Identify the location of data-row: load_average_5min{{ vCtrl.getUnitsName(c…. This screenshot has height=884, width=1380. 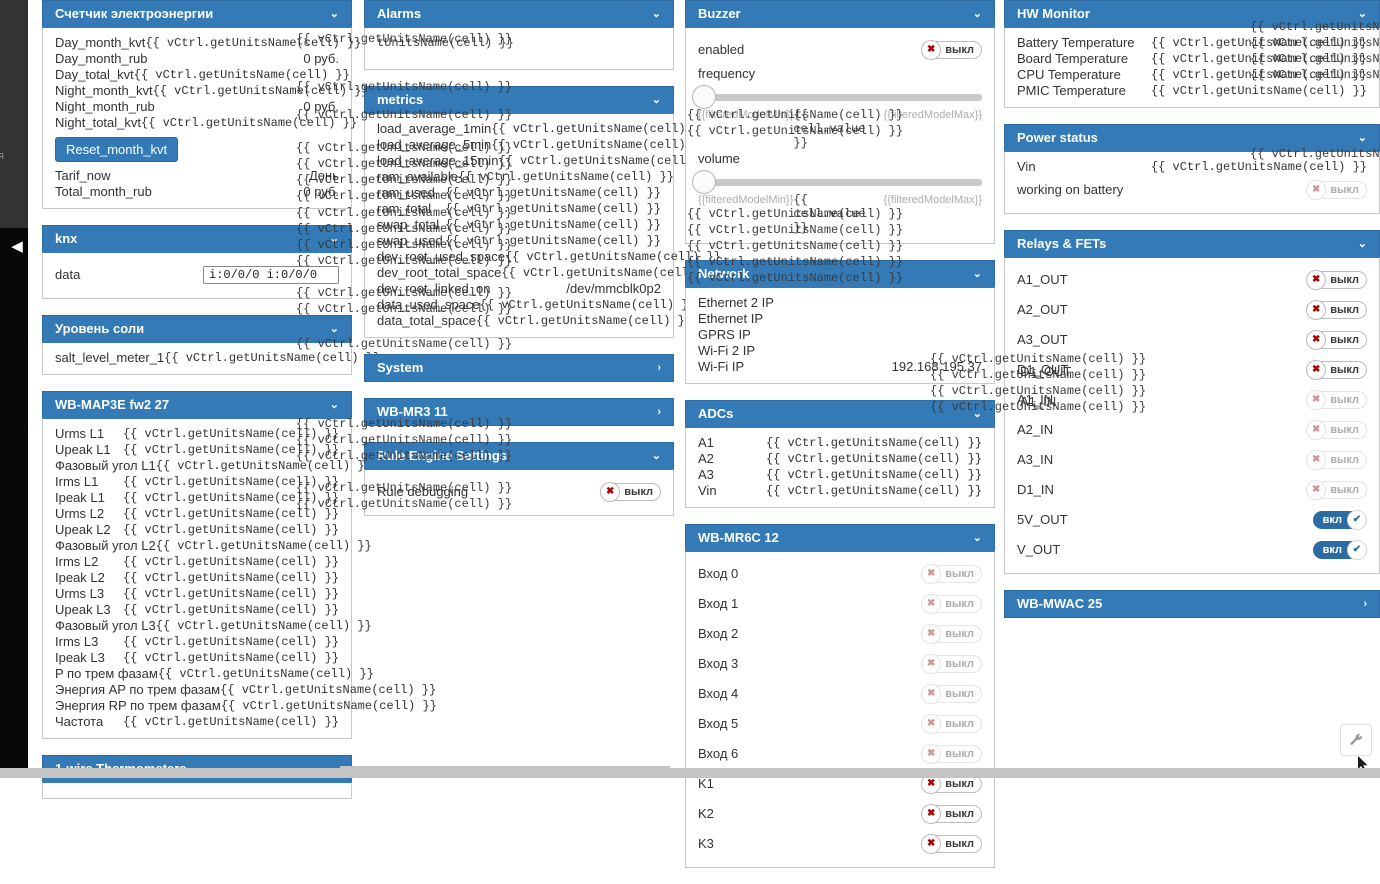
(536, 145).